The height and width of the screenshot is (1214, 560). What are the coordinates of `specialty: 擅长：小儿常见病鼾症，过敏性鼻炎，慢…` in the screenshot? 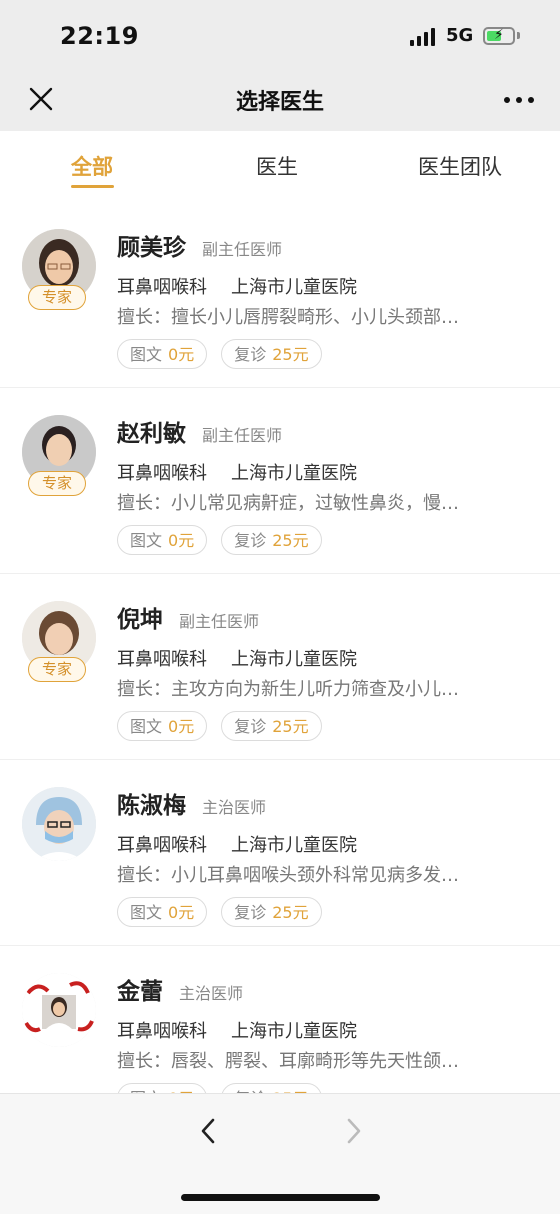 It's located at (288, 503).